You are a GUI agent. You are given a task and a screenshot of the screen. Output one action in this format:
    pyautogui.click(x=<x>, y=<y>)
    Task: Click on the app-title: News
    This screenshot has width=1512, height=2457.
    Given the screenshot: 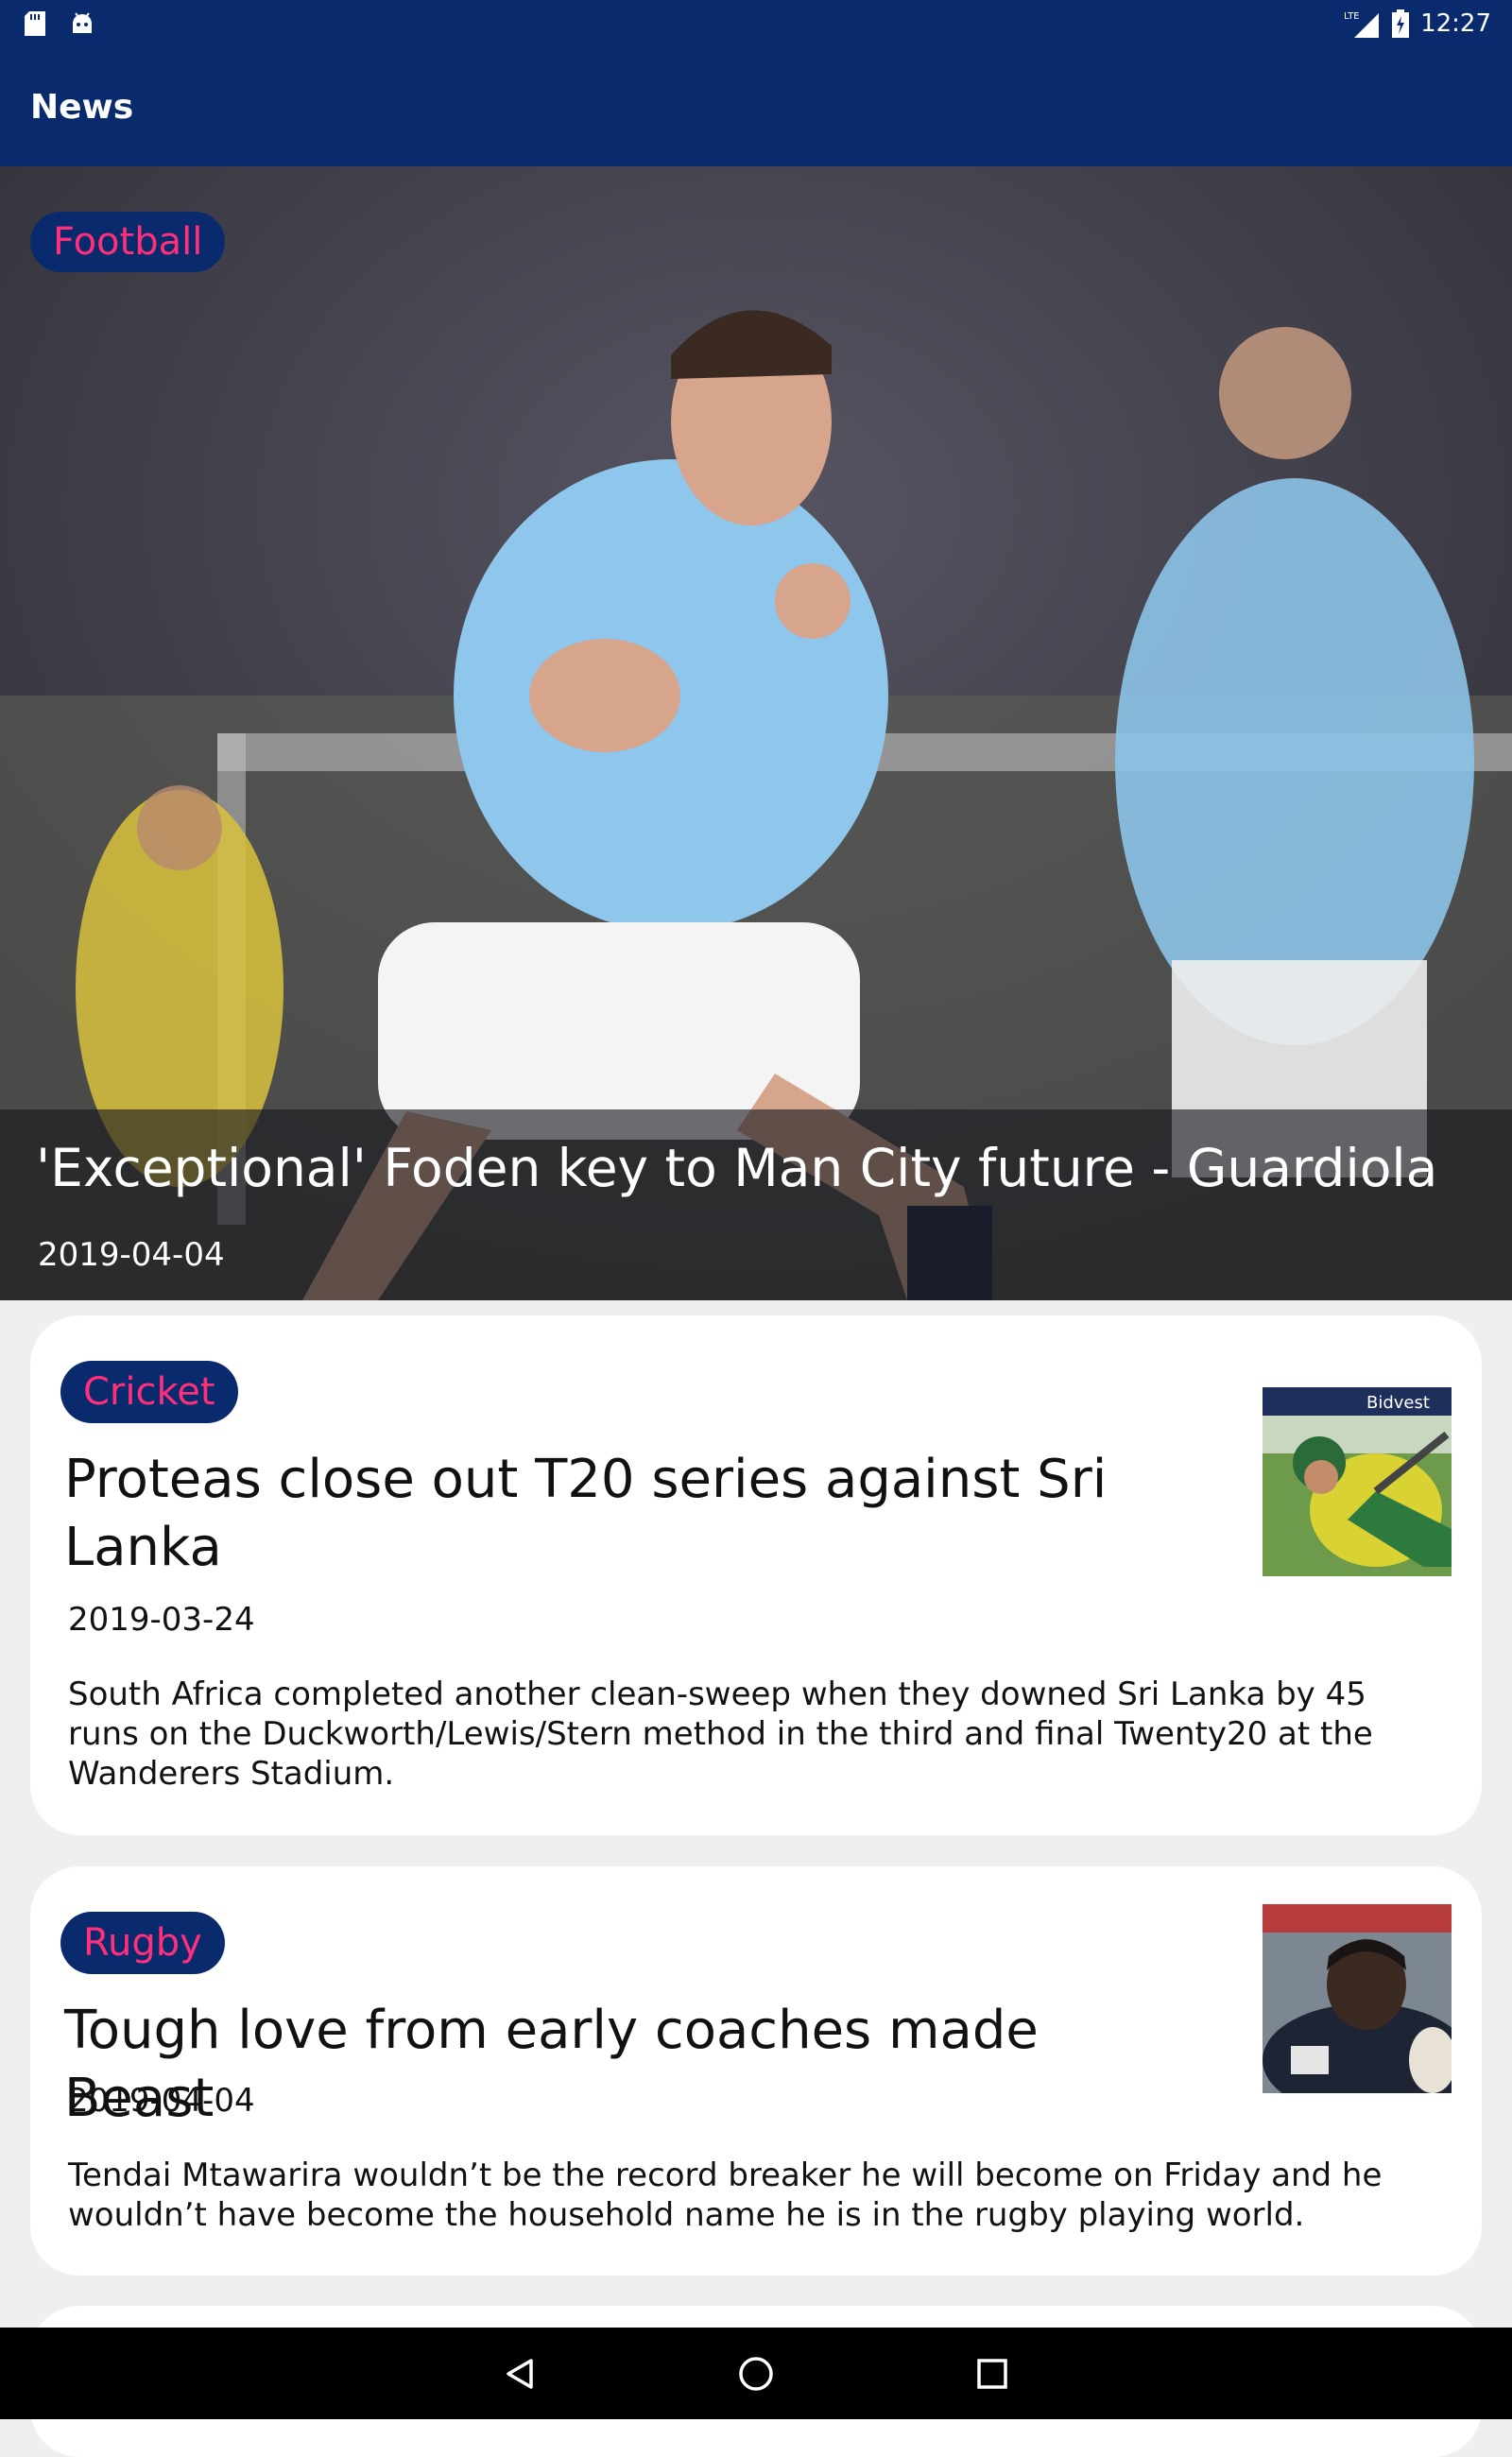 What is the action you would take?
    pyautogui.click(x=82, y=107)
    